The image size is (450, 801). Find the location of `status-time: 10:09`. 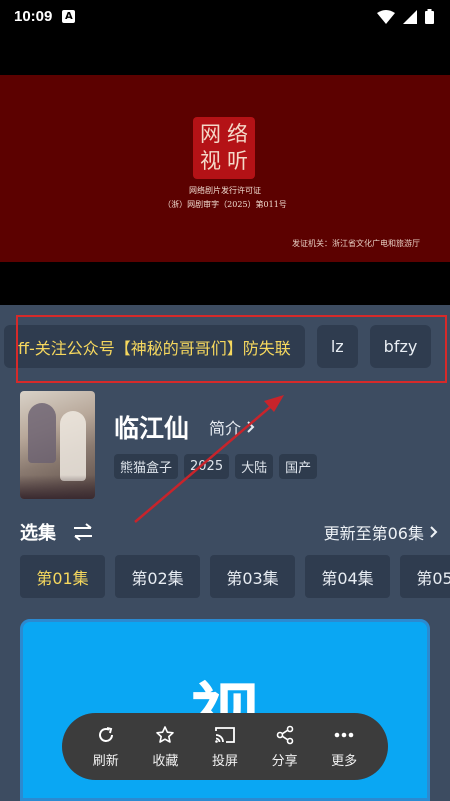

status-time: 10:09 is located at coordinates (33, 16).